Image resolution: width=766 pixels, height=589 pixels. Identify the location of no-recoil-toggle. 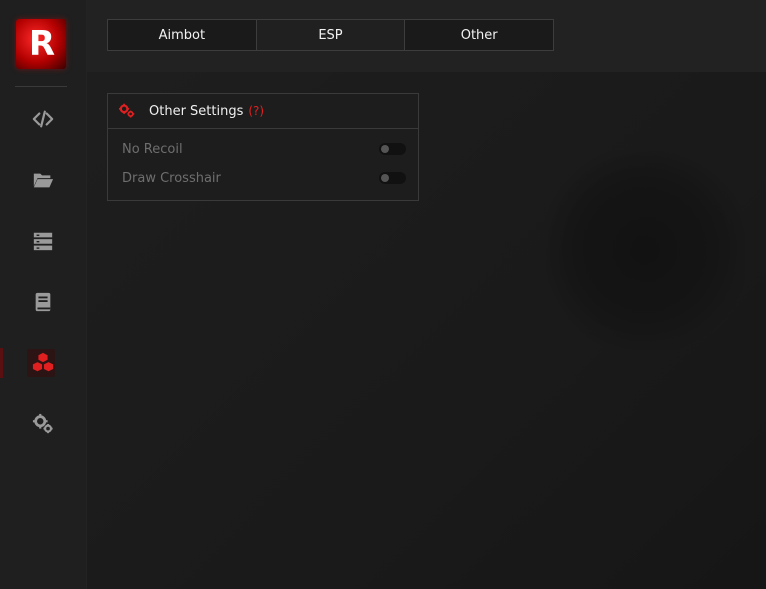
(392, 149).